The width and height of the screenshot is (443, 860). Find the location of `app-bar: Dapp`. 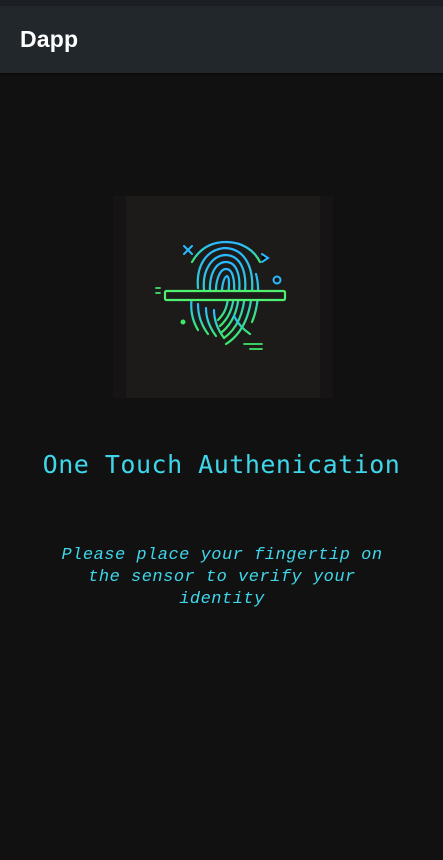

app-bar: Dapp is located at coordinates (221, 39).